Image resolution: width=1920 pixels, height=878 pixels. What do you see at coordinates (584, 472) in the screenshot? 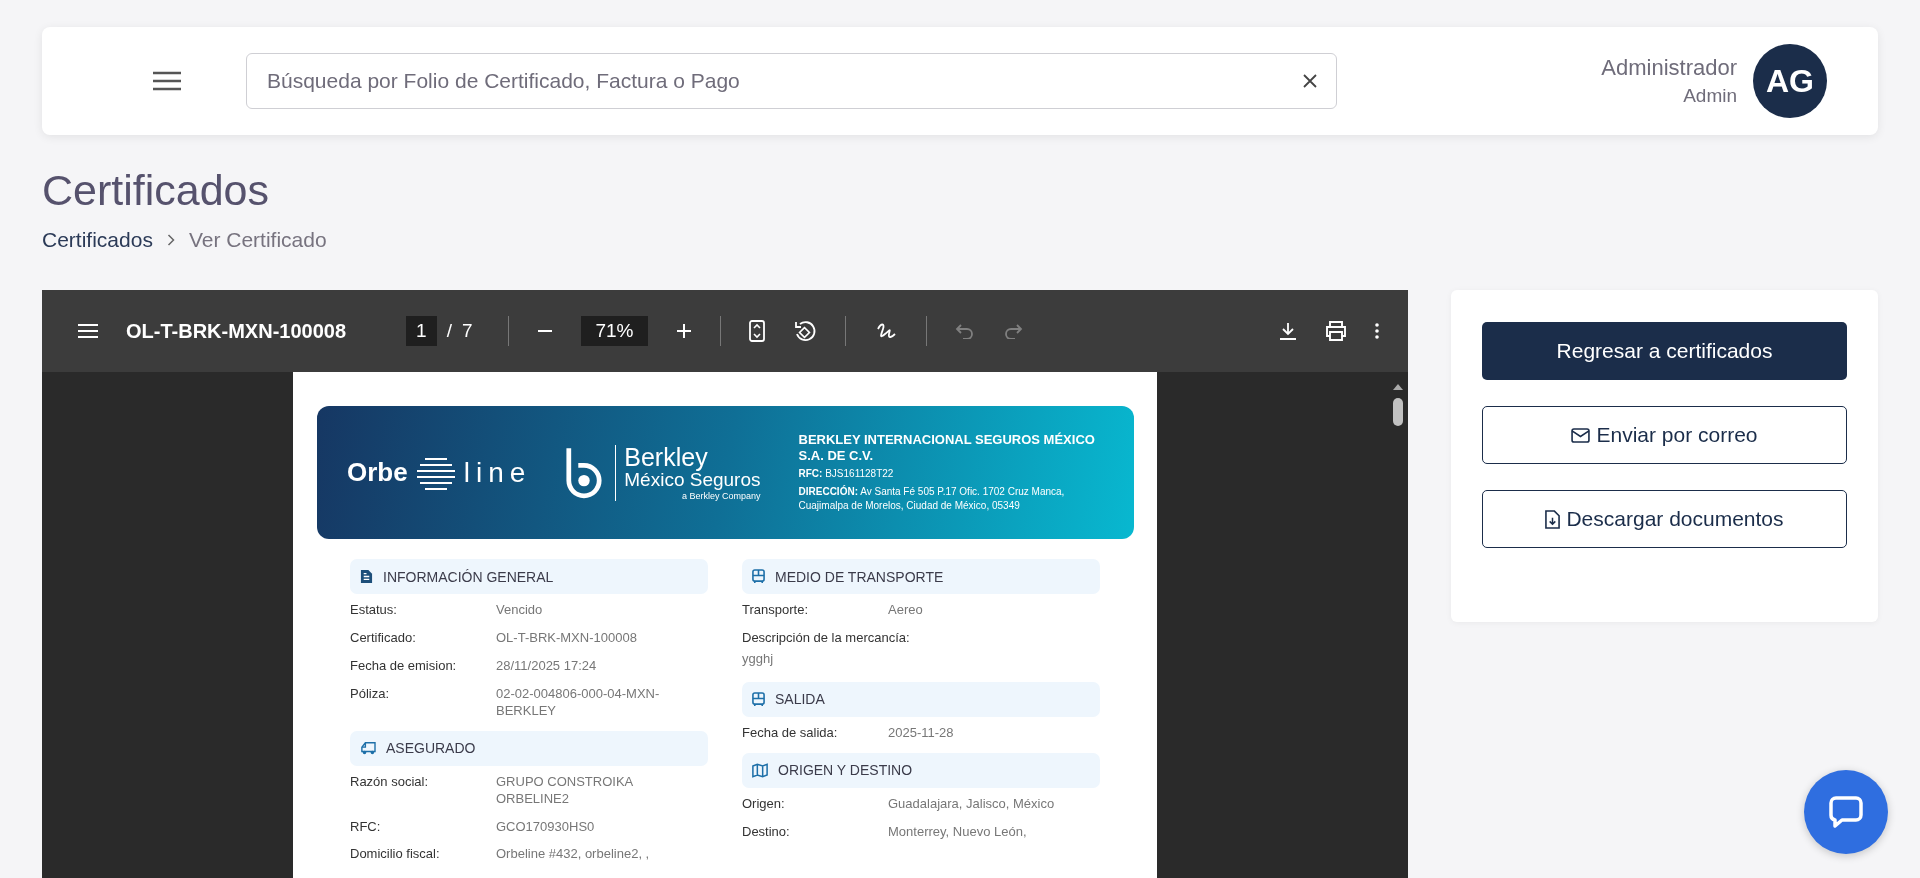
I see `b-logo-icon` at bounding box center [584, 472].